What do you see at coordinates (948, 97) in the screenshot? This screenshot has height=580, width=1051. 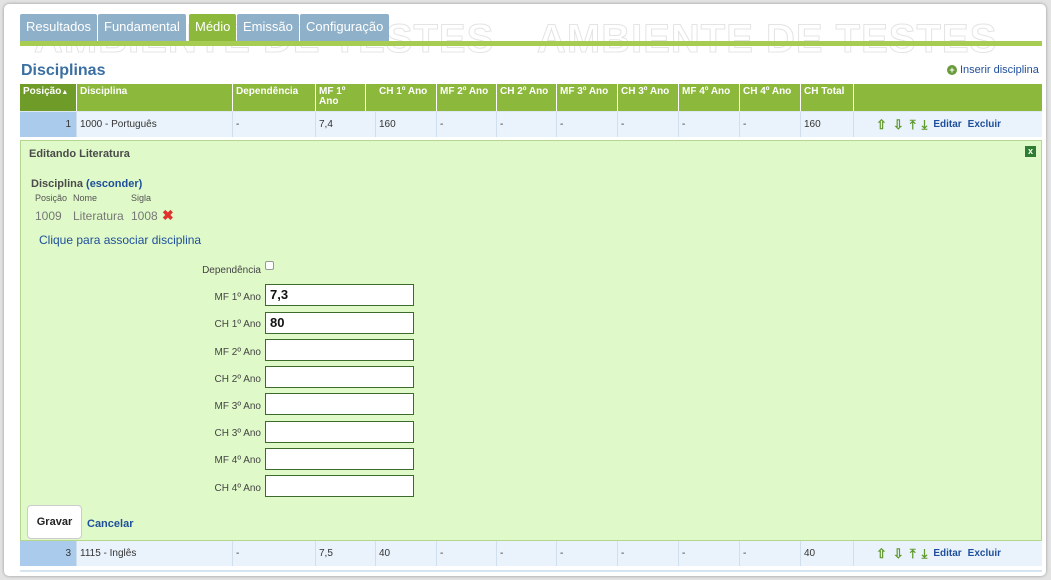 I see `col-header-actions` at bounding box center [948, 97].